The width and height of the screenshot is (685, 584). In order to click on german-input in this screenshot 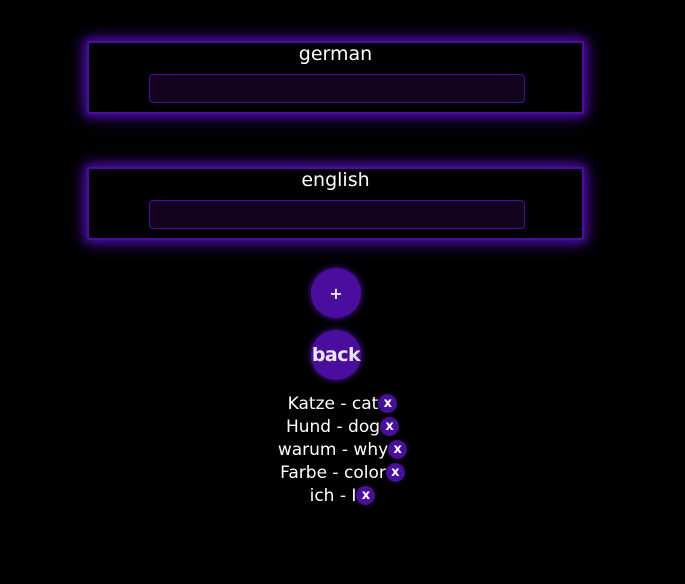, I will do `click(337, 88)`.